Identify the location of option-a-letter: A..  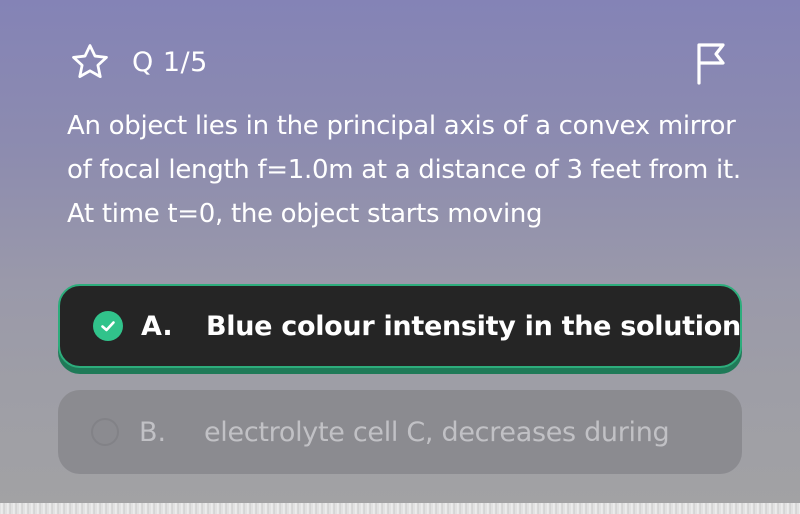
(157, 326).